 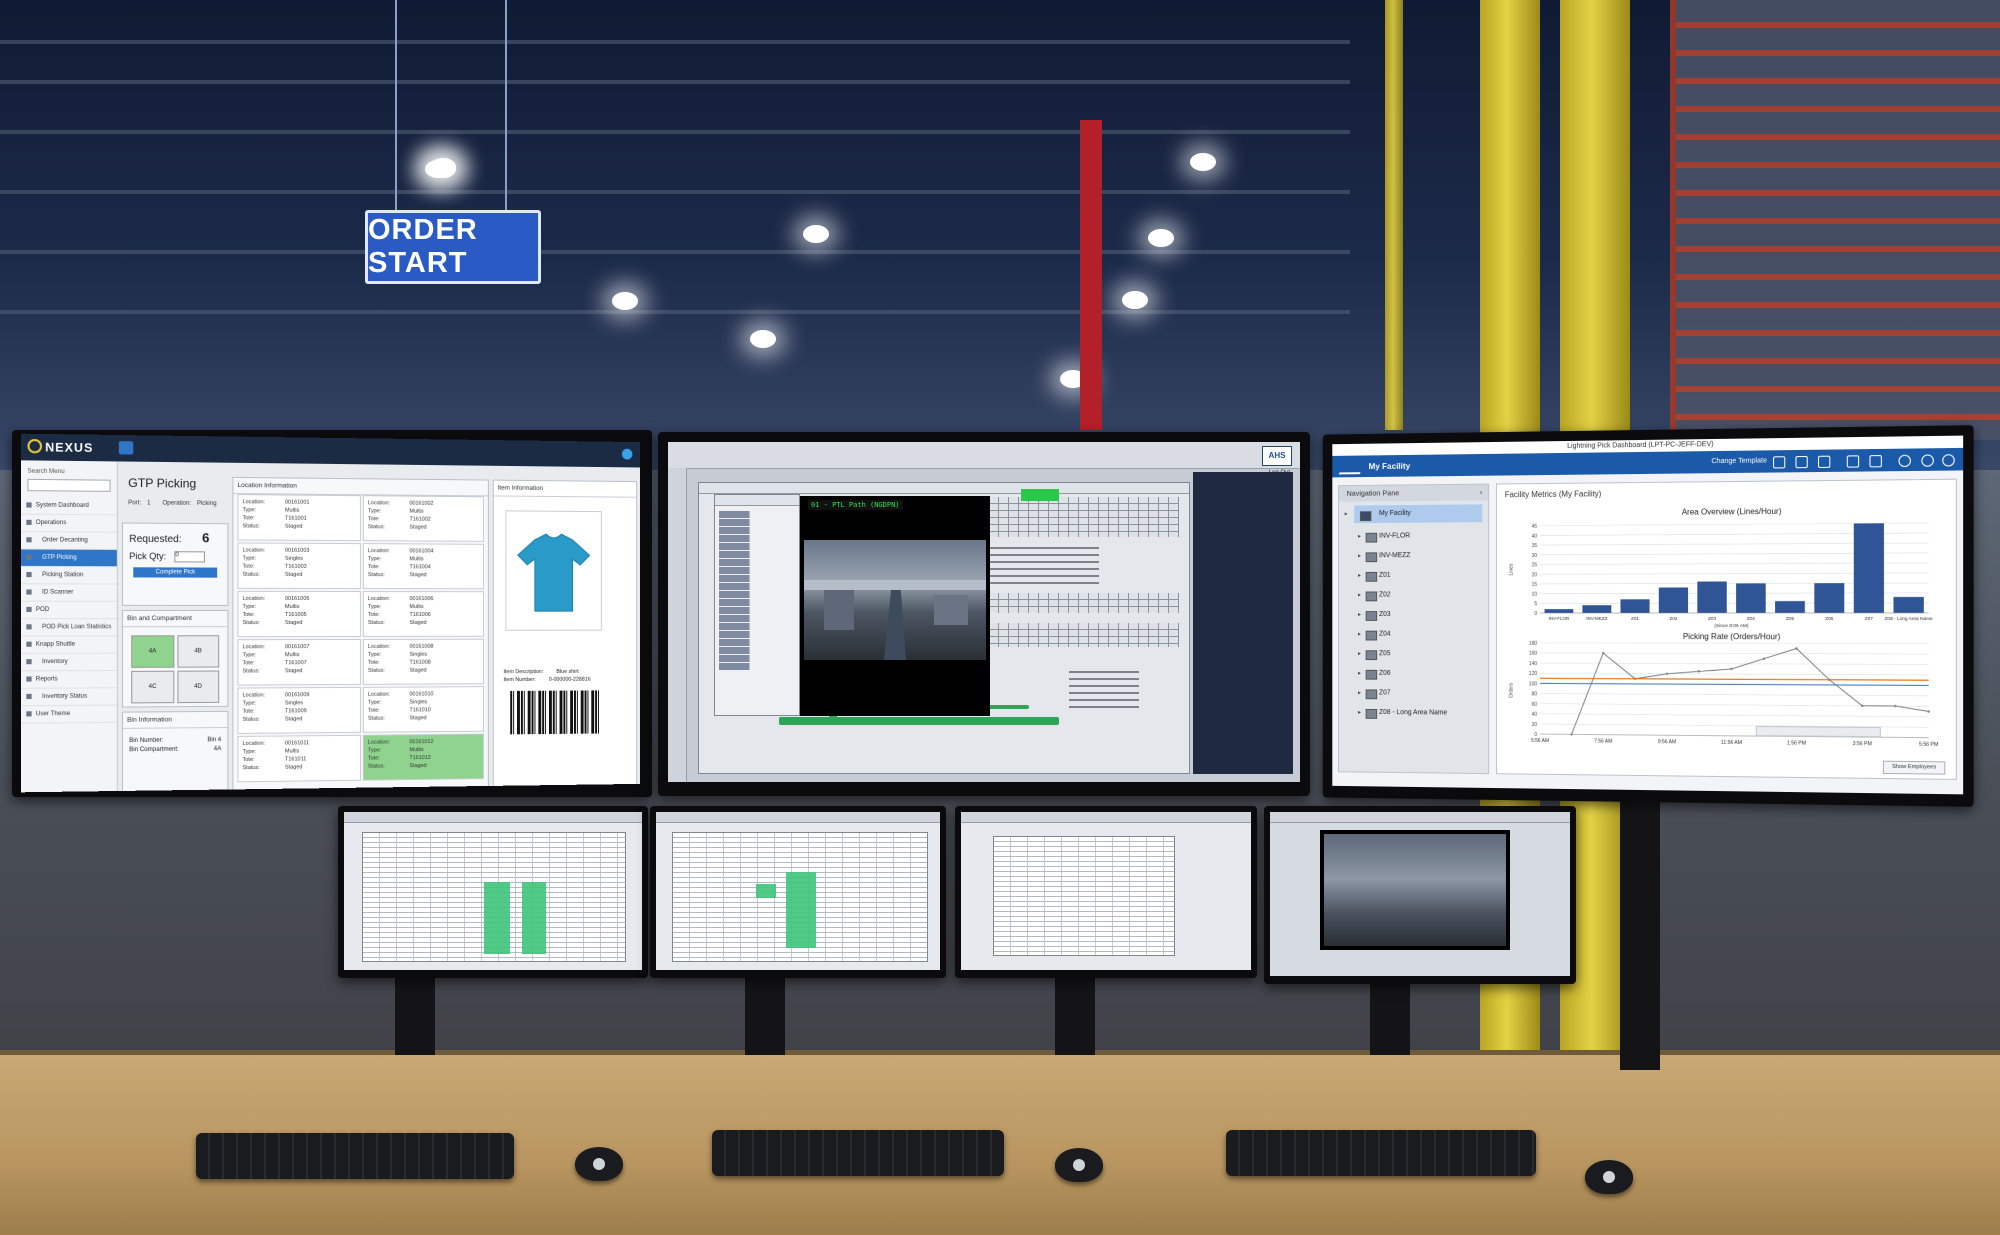 What do you see at coordinates (1413, 556) in the screenshot?
I see `nav-area-2: ▸ INV-MEZZ` at bounding box center [1413, 556].